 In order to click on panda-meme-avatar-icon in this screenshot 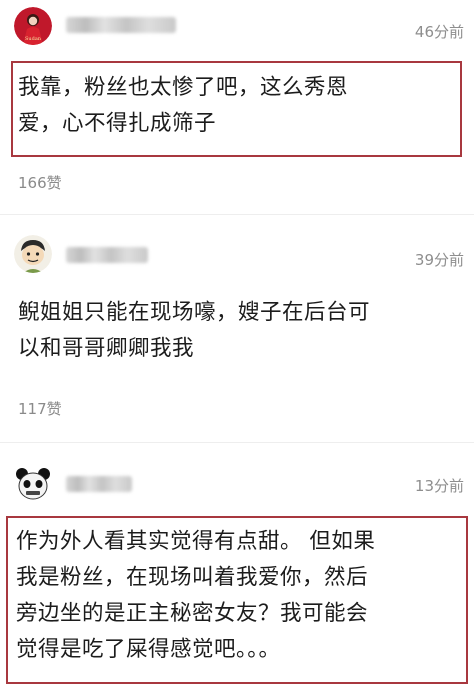, I will do `click(33, 484)`.